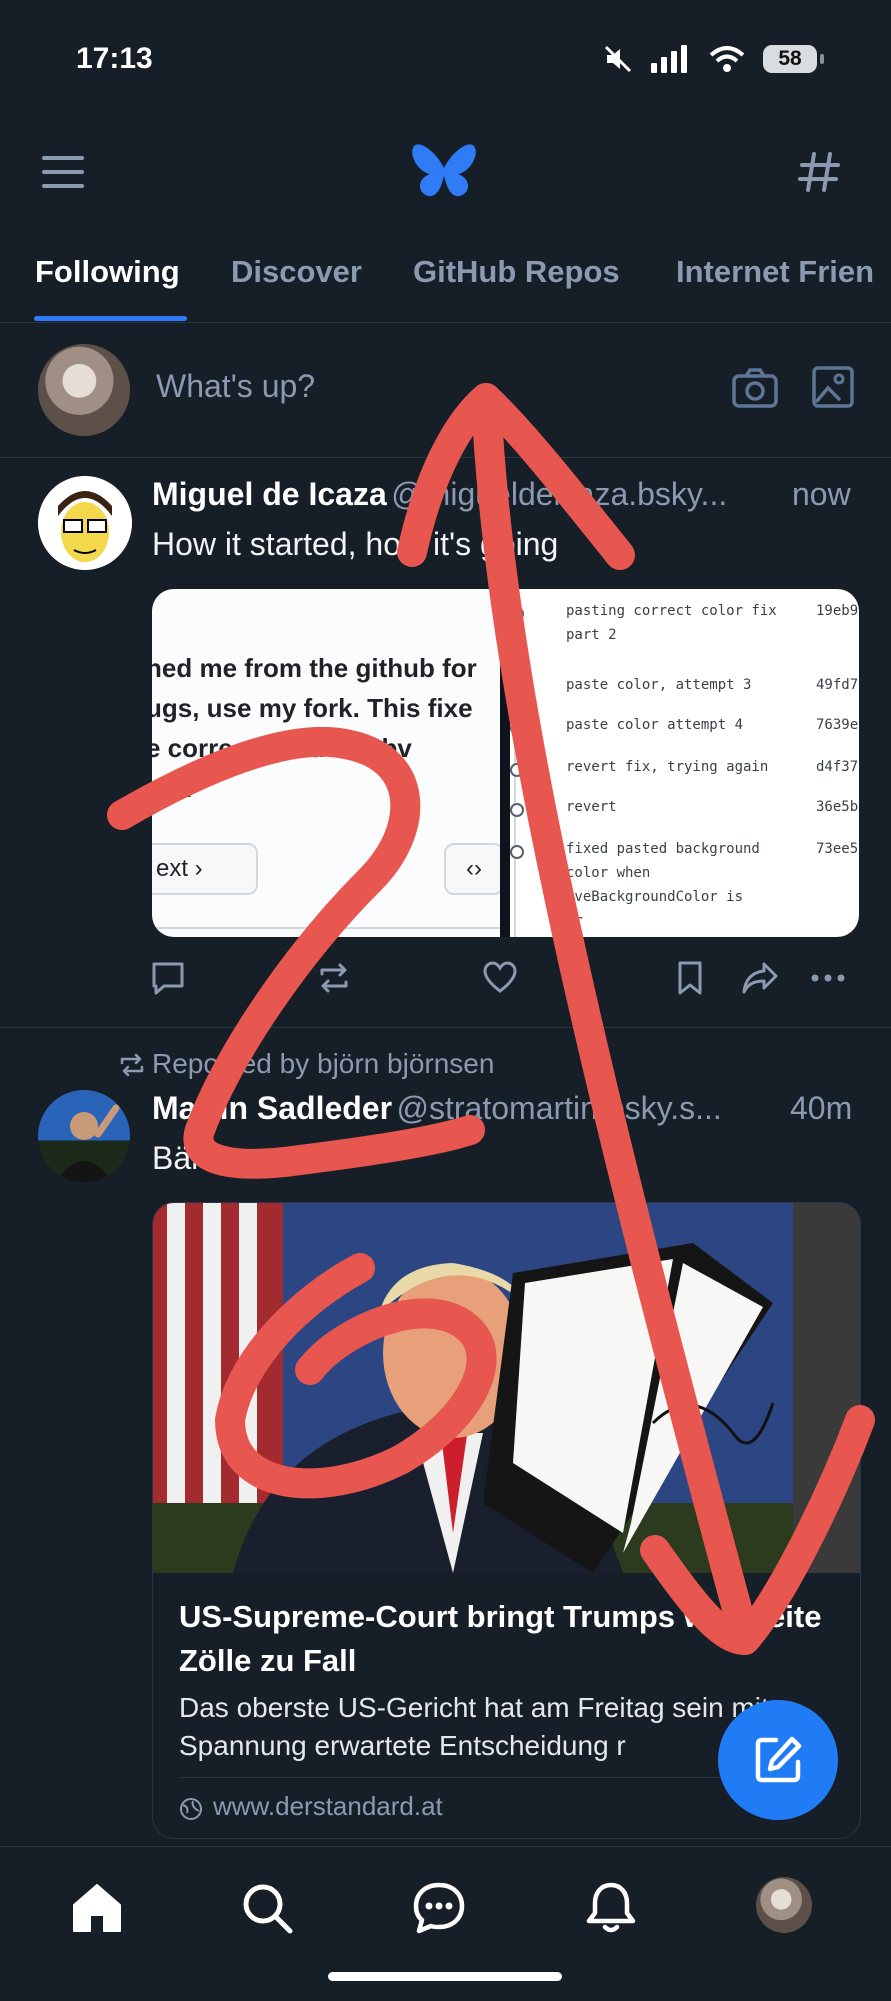  What do you see at coordinates (659, 685) in the screenshot?
I see `commit-message: paste color, attempt 3` at bounding box center [659, 685].